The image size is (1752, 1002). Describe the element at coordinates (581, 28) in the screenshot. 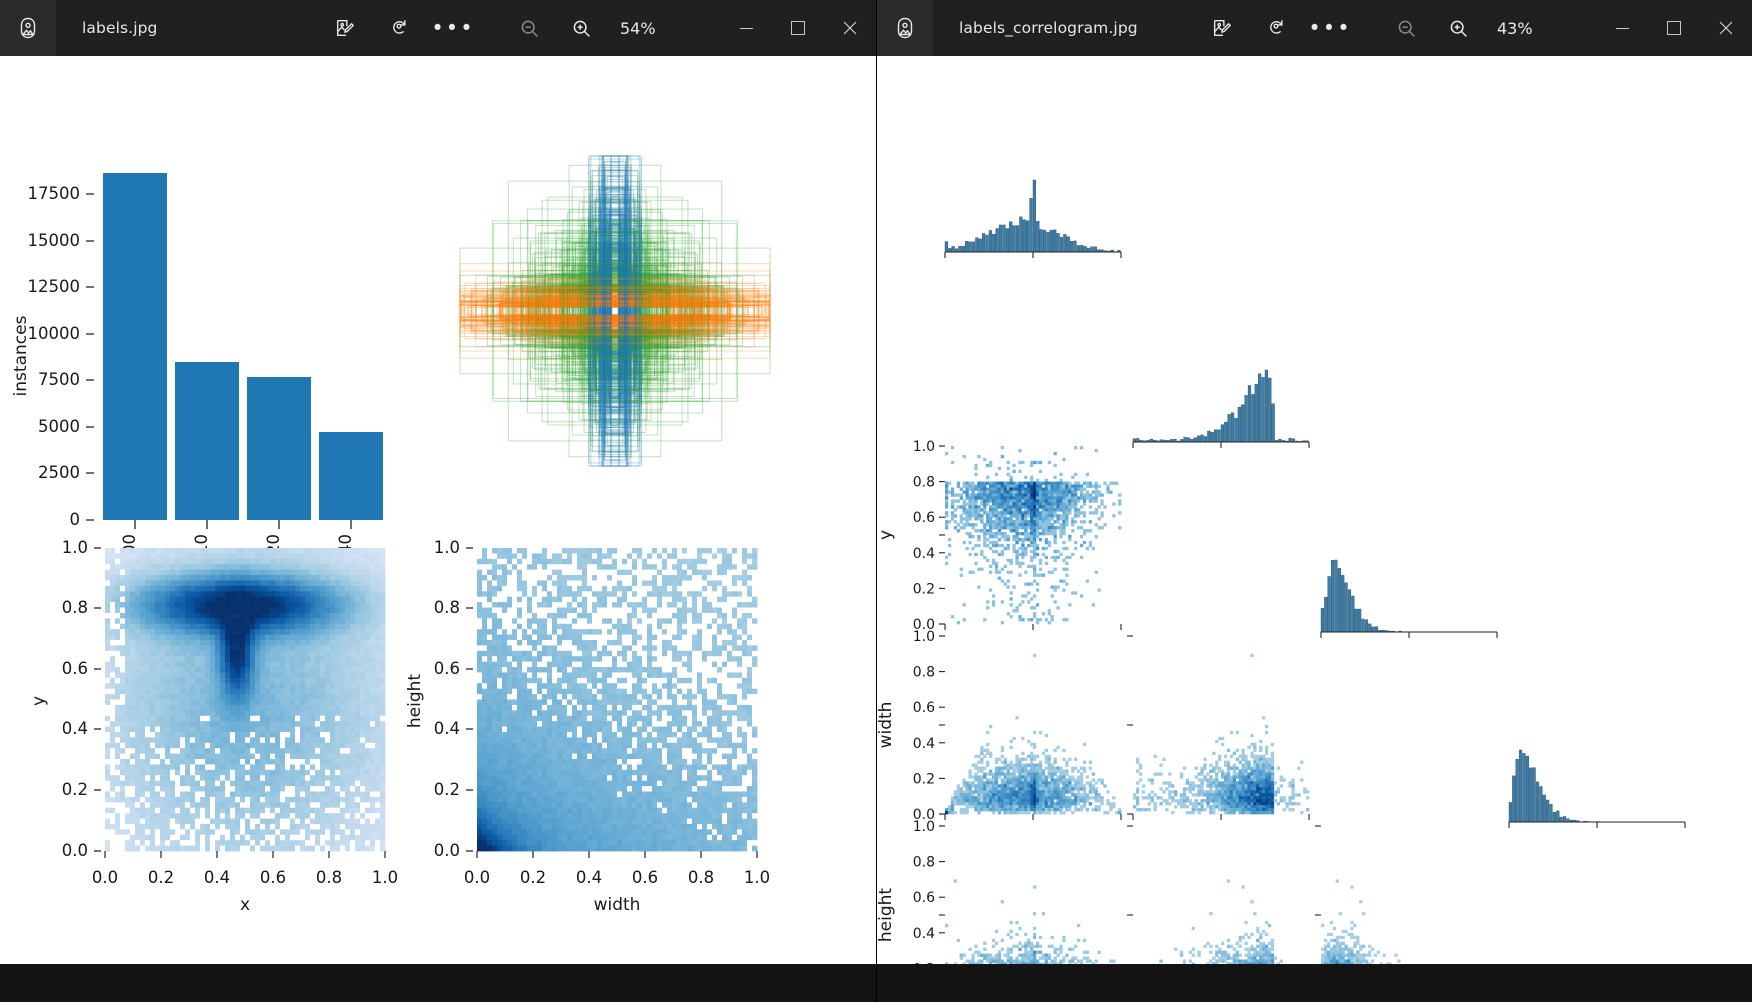

I see `zoom-in-icon` at that location.